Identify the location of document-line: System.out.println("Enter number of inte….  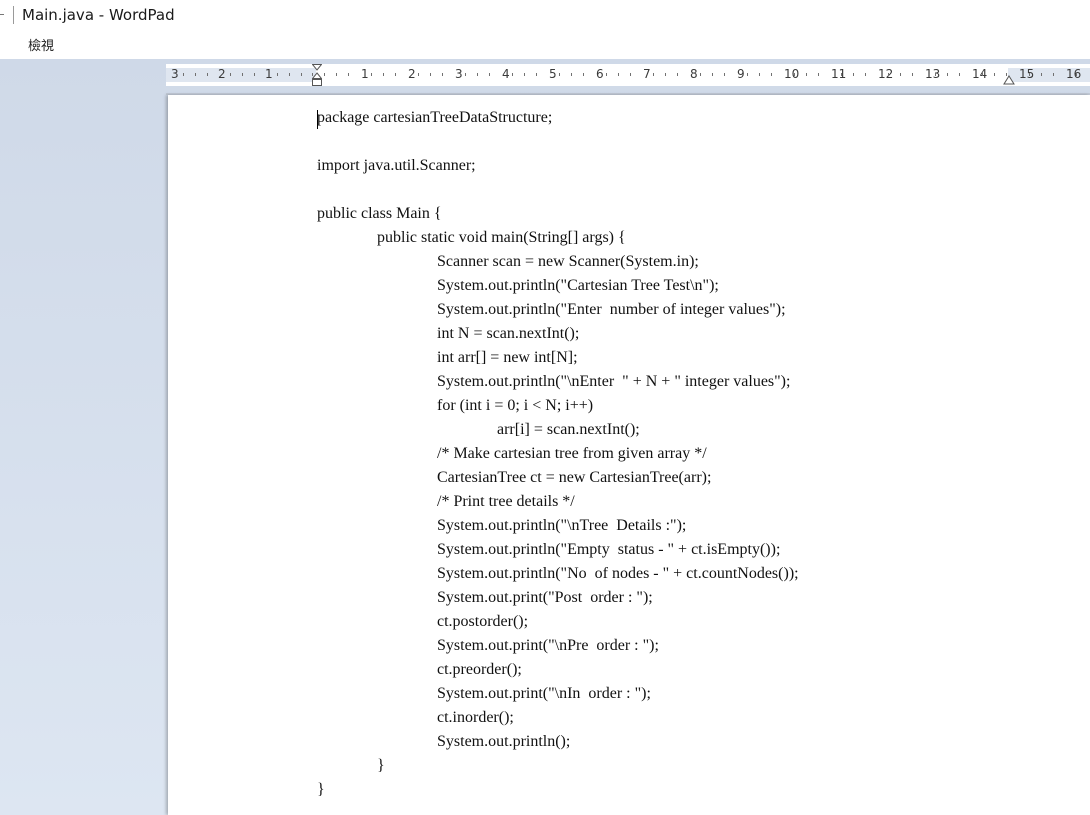
(611, 309).